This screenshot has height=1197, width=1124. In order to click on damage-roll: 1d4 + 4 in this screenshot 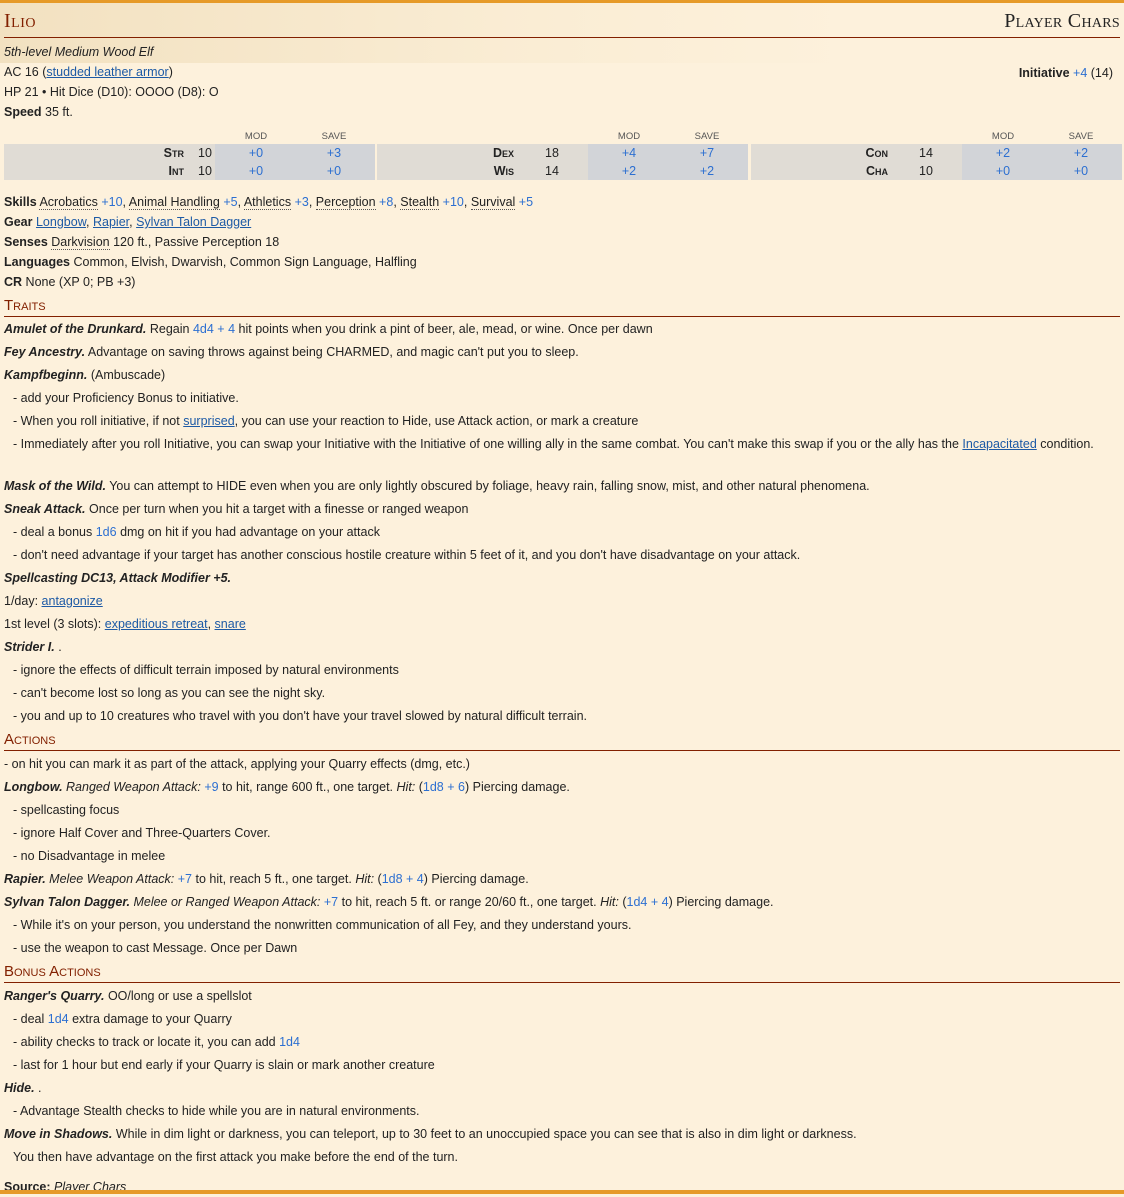, I will do `click(648, 902)`.